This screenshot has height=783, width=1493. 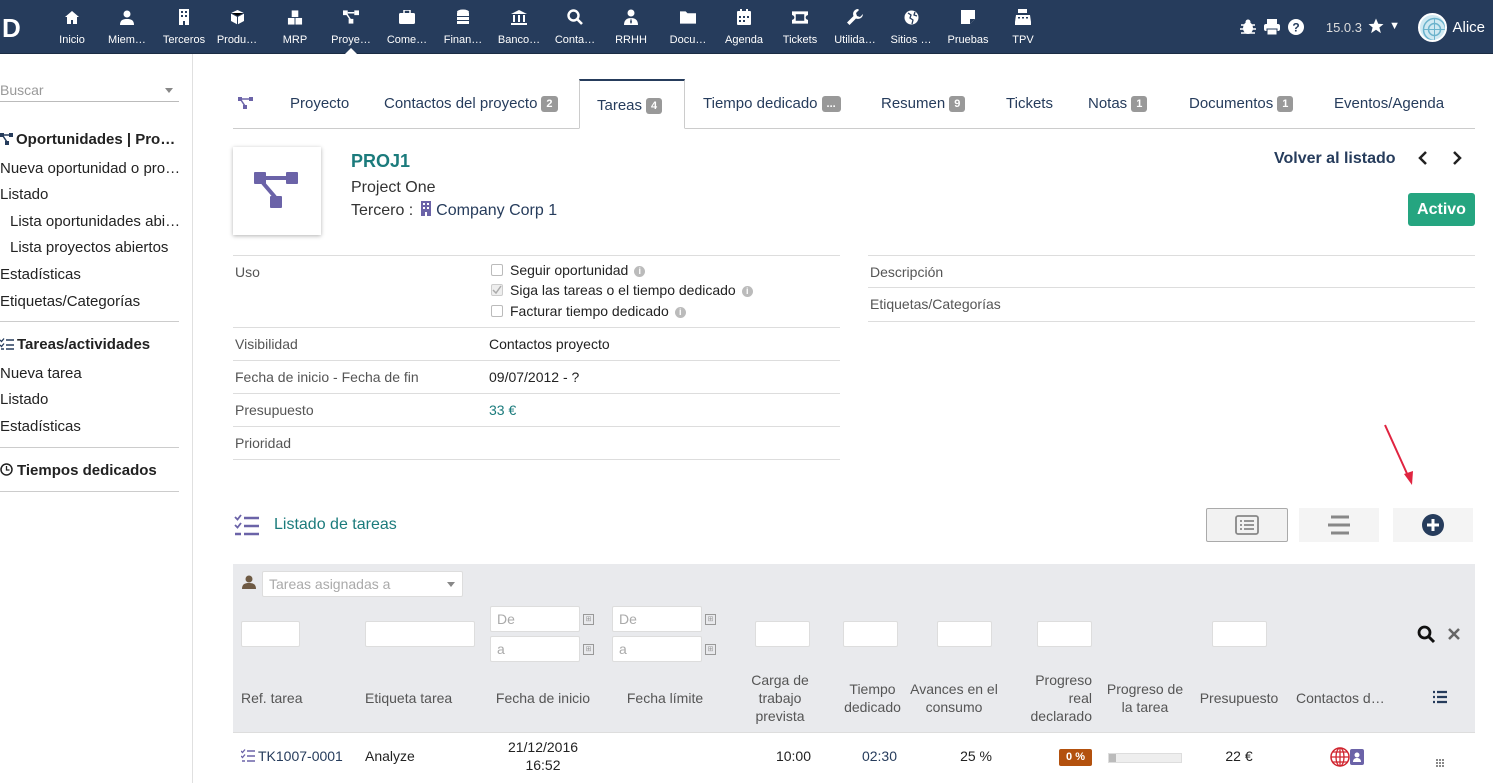 I want to click on sidebar-section-time-spent: Tiempos dedicados, so click(x=78, y=471).